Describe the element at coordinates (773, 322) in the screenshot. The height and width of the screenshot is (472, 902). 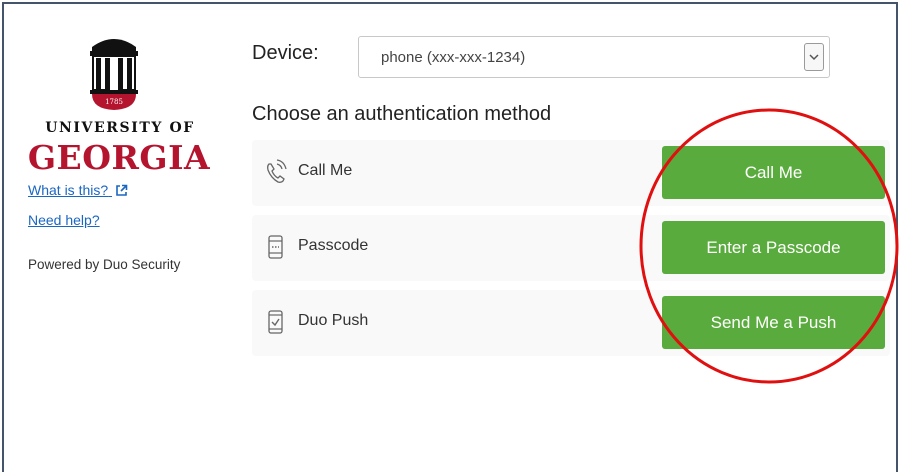
I see `send-push-button: Send Me a Push` at that location.